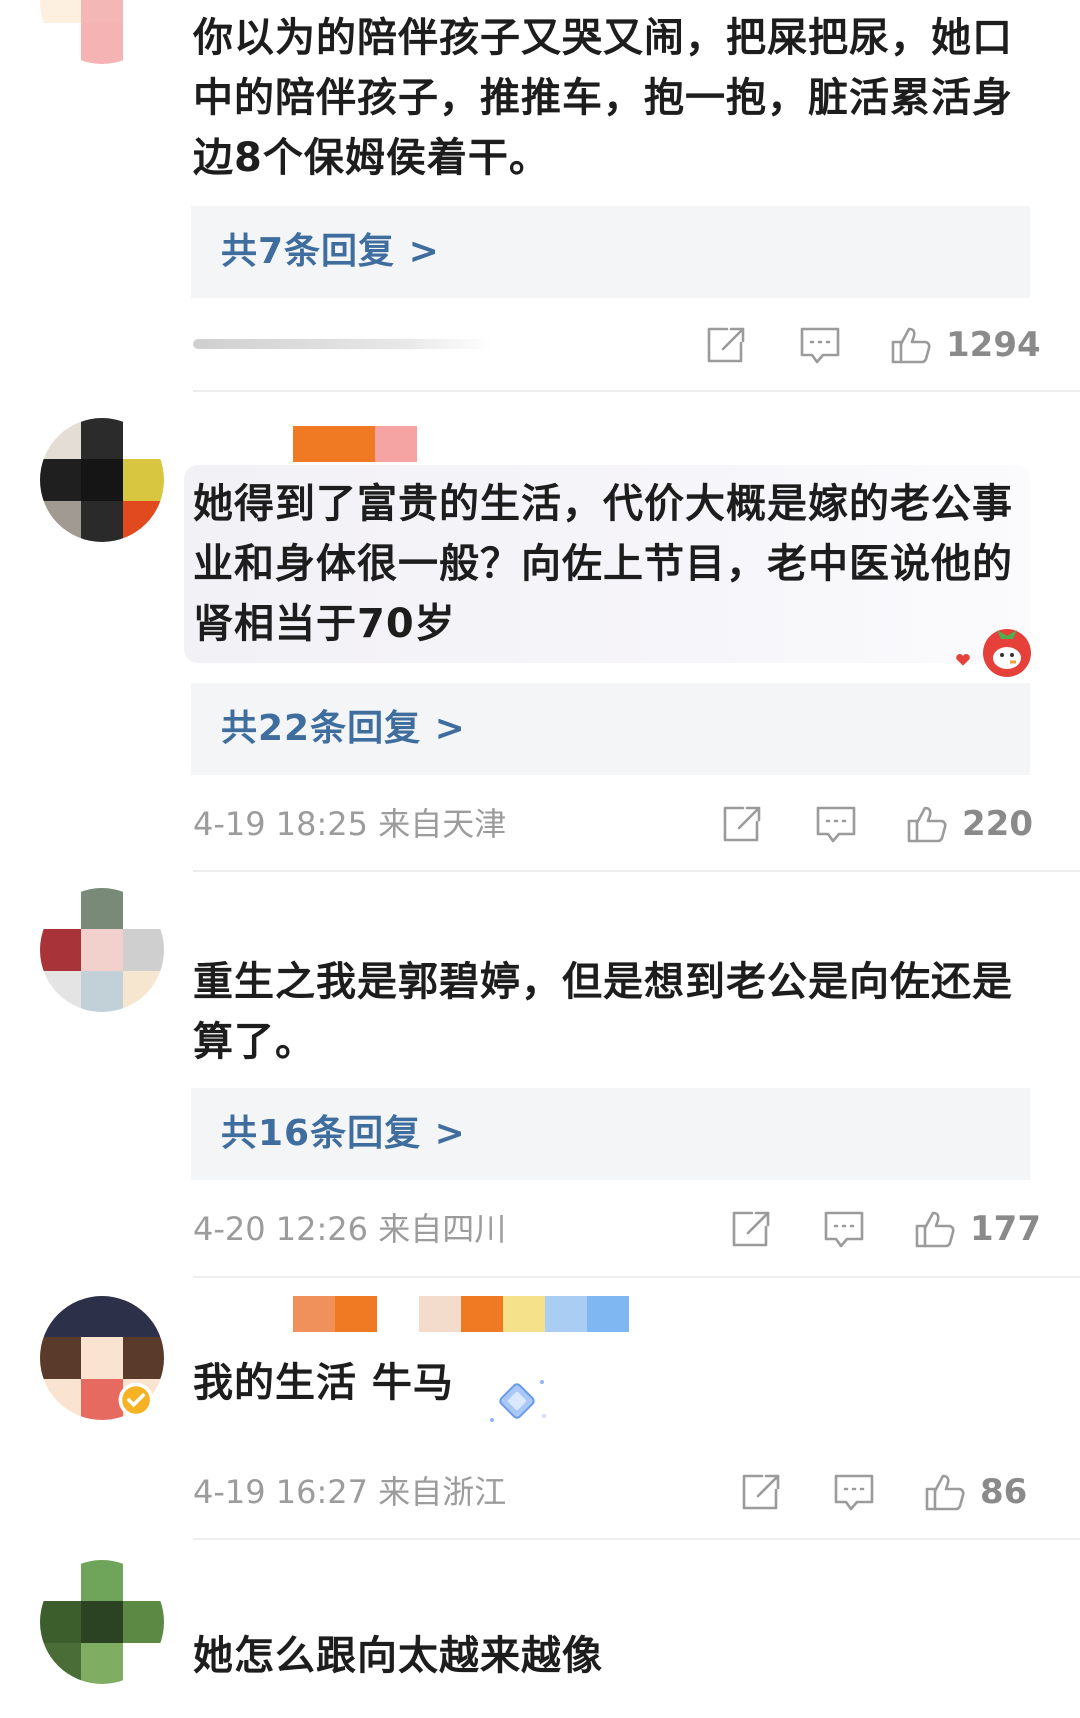 This screenshot has height=1718, width=1080. Describe the element at coordinates (136, 1400) in the screenshot. I see `verified-badge-icon` at that location.